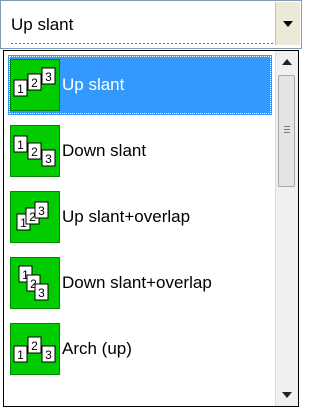  I want to click on focus-dotted-underline, so click(142, 43).